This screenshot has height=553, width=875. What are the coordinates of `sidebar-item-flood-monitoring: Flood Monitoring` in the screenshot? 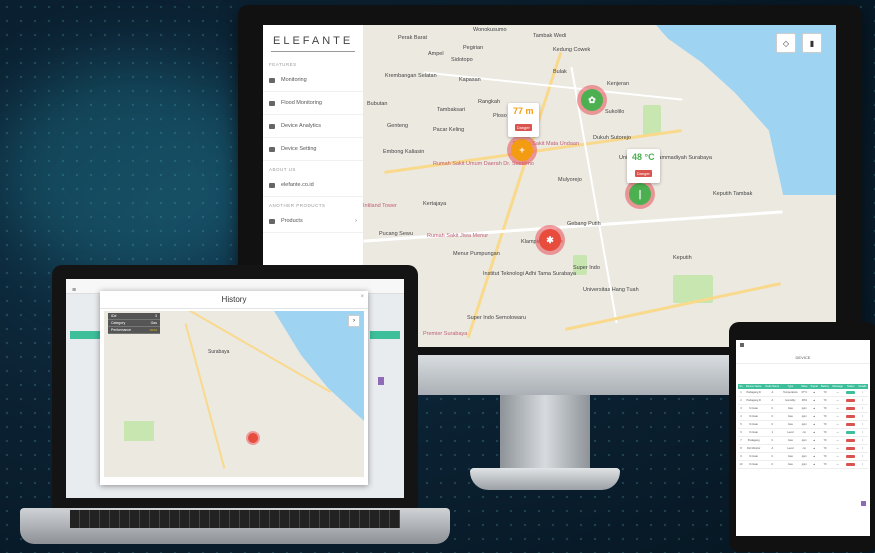 It's located at (313, 103).